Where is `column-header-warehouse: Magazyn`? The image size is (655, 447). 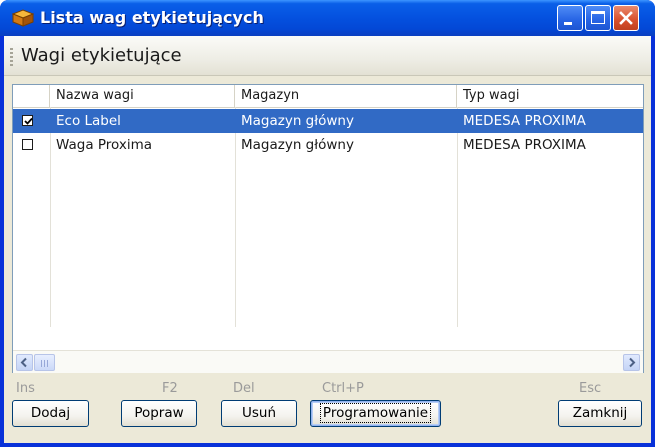 column-header-warehouse: Magazyn is located at coordinates (346, 96).